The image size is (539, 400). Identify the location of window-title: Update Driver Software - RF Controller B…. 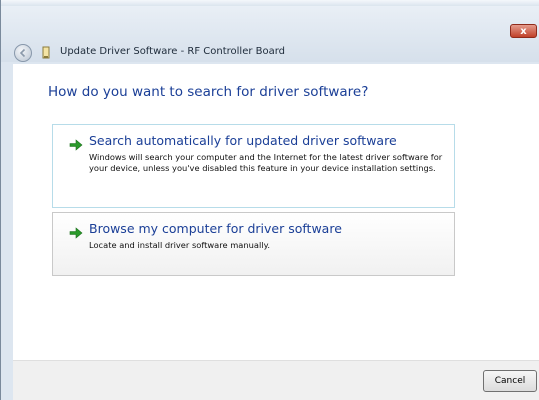
(173, 51).